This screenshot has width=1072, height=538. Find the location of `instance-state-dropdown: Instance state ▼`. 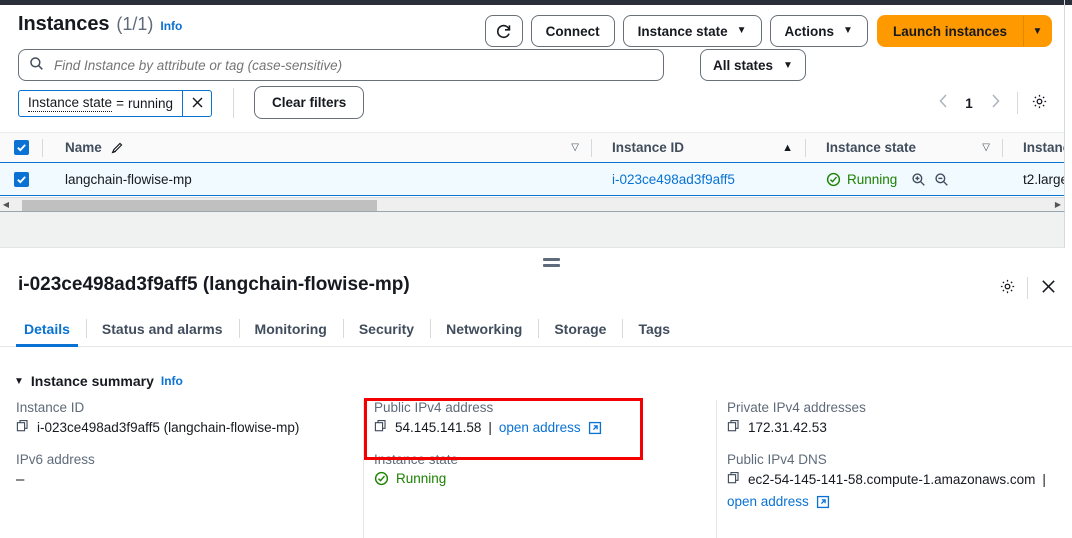

instance-state-dropdown: Instance state ▼ is located at coordinates (692, 31).